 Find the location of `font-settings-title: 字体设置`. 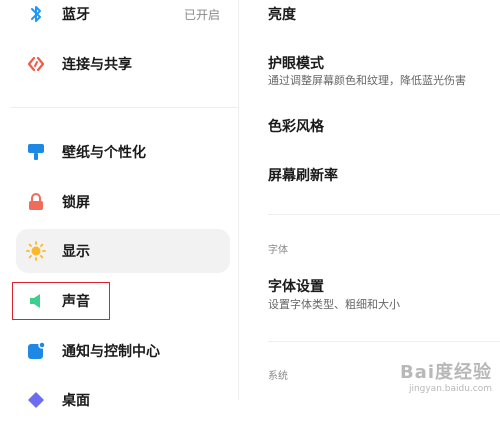

font-settings-title: 字体设置 is located at coordinates (296, 286).